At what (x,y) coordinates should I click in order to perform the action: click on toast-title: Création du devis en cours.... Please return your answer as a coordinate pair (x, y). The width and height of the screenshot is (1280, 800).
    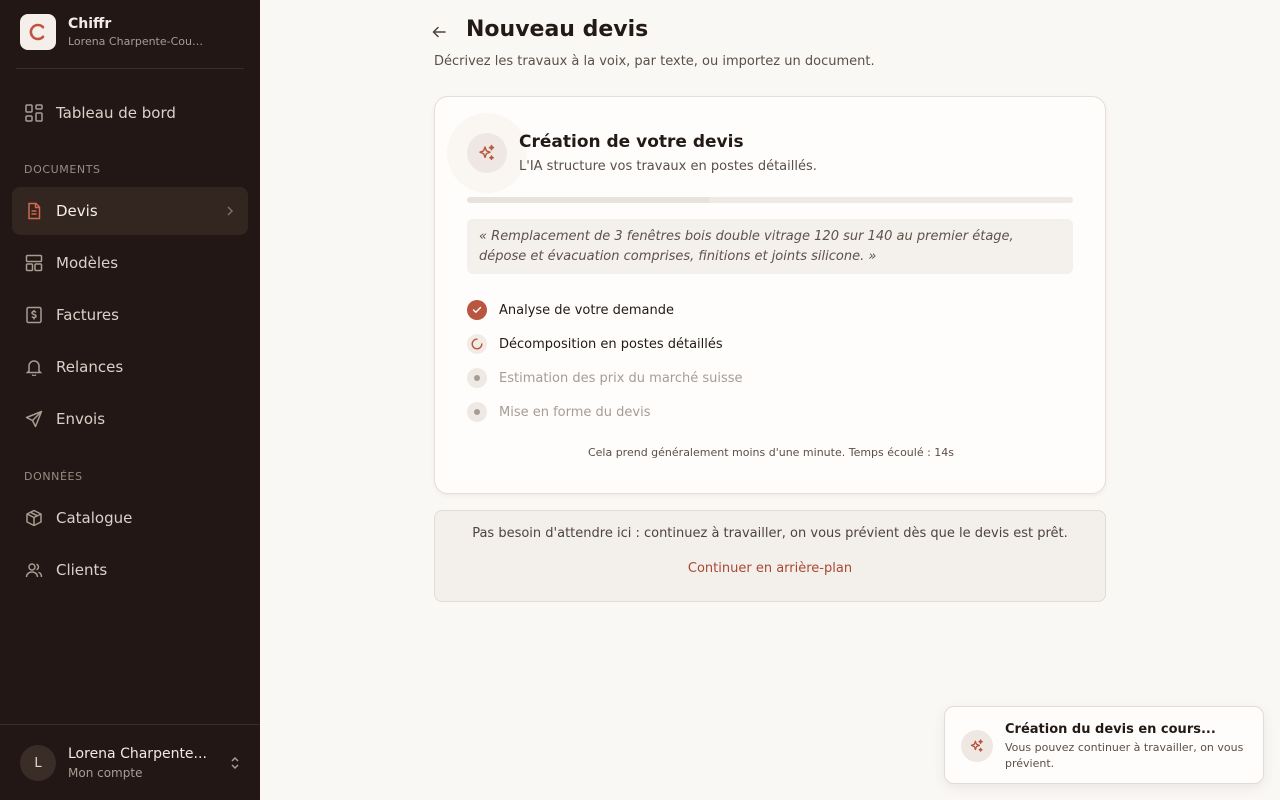
    Looking at the image, I should click on (1110, 729).